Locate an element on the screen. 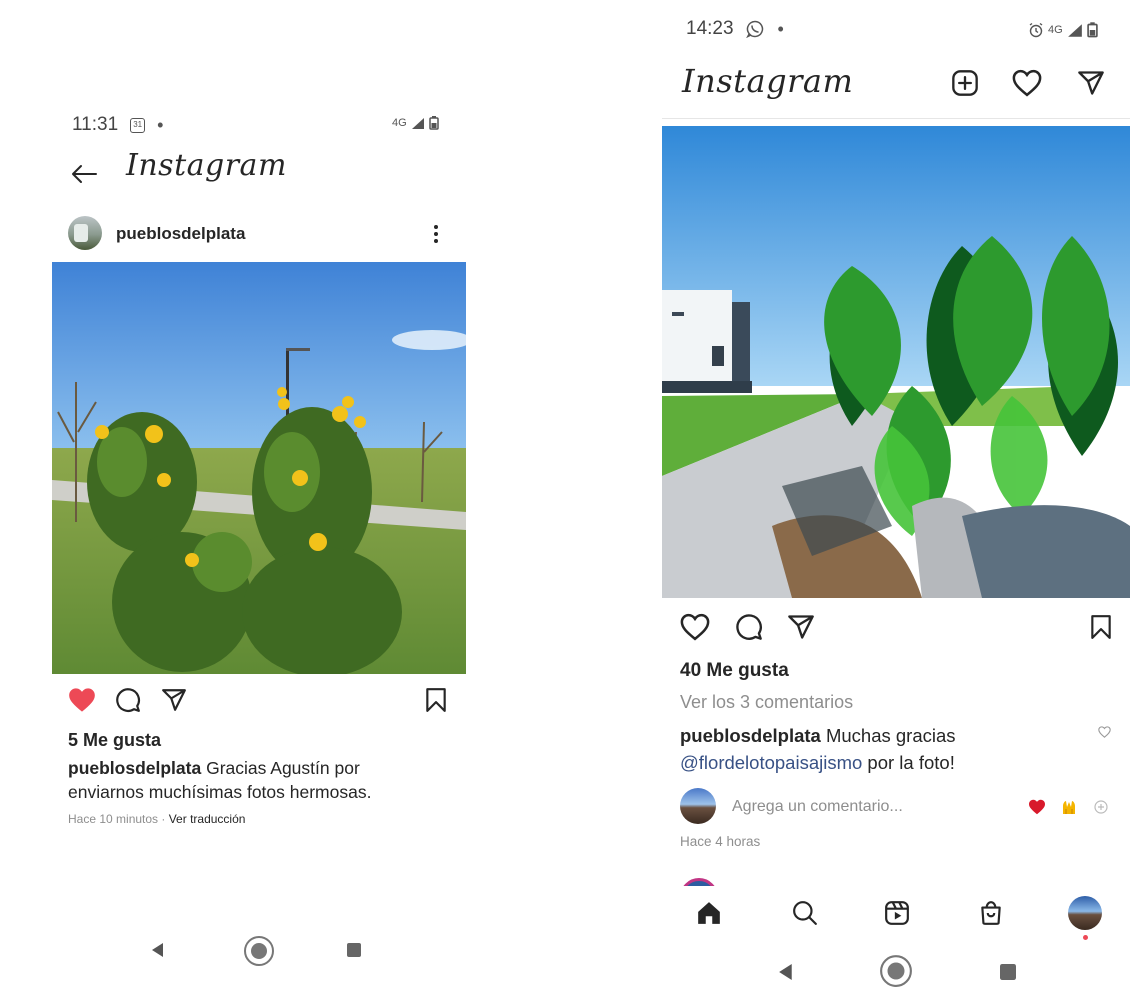  tab-reels is located at coordinates (897, 913).